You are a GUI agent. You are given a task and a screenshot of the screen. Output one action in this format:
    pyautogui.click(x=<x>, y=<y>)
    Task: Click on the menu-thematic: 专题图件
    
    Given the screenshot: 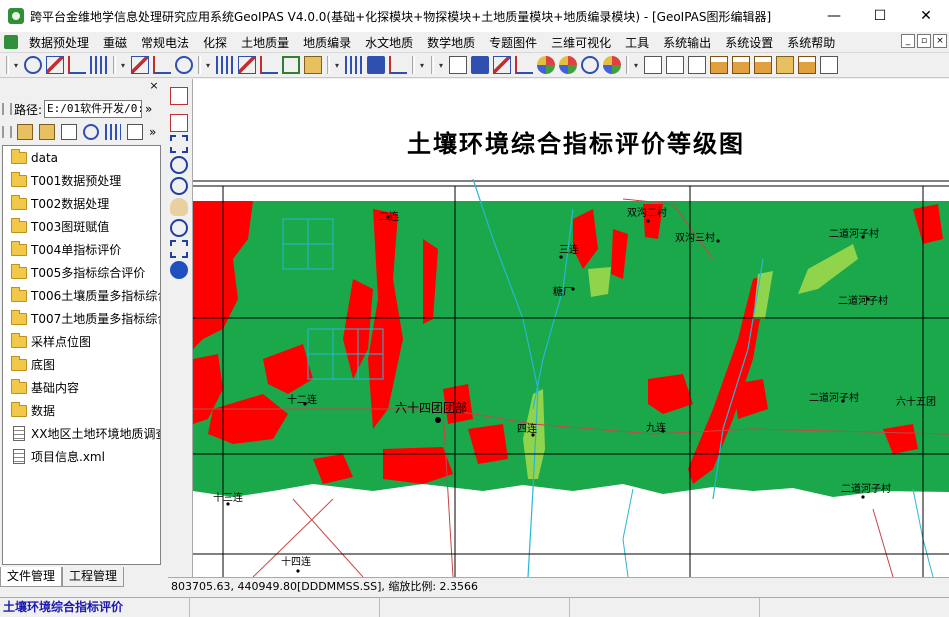 What is the action you would take?
    pyautogui.click(x=513, y=42)
    